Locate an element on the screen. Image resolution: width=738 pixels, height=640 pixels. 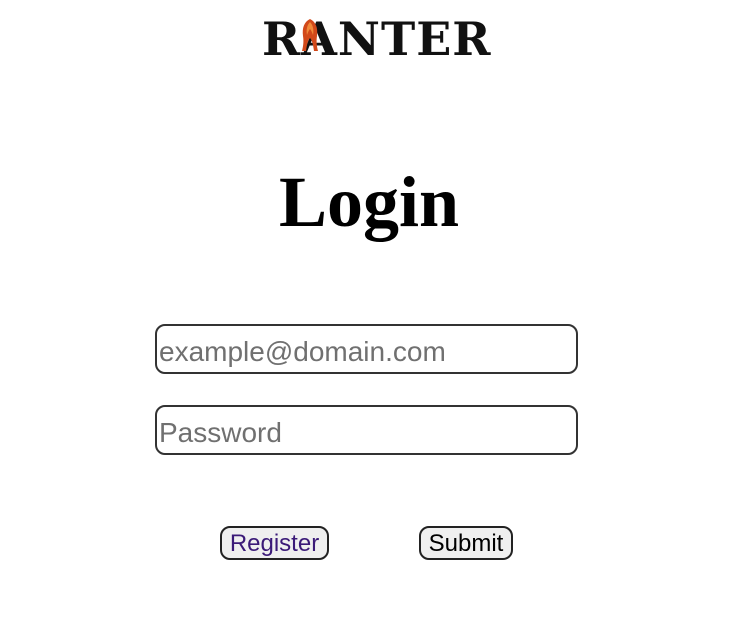
register-button: Register is located at coordinates (274, 543).